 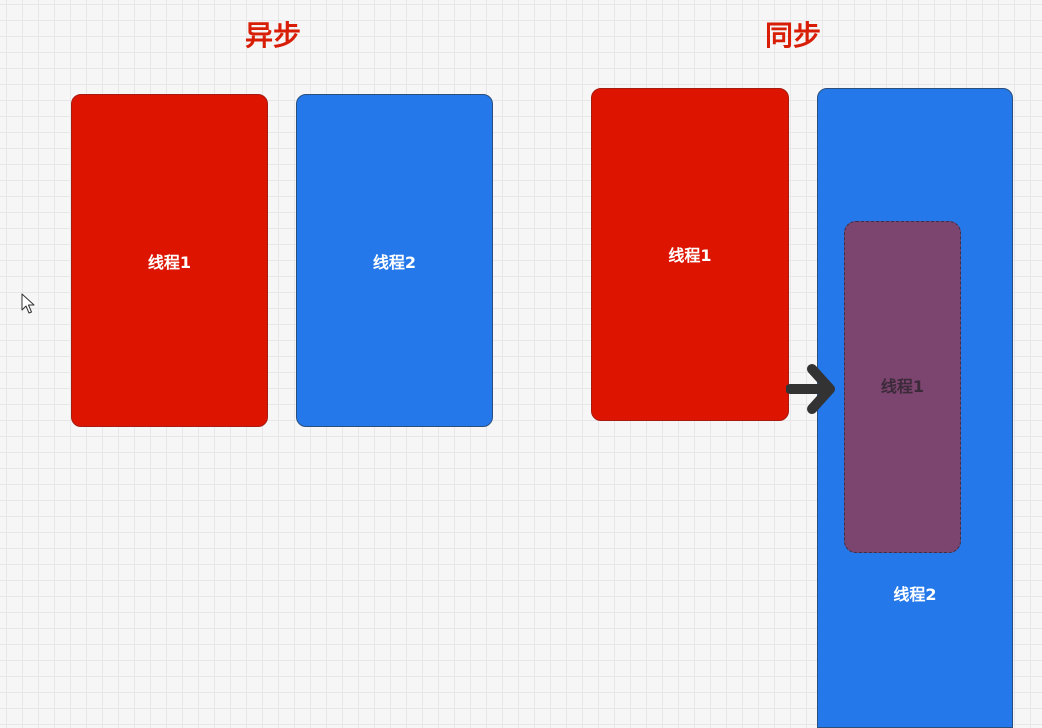 I want to click on mouse-pointer-icon, so click(x=28, y=303).